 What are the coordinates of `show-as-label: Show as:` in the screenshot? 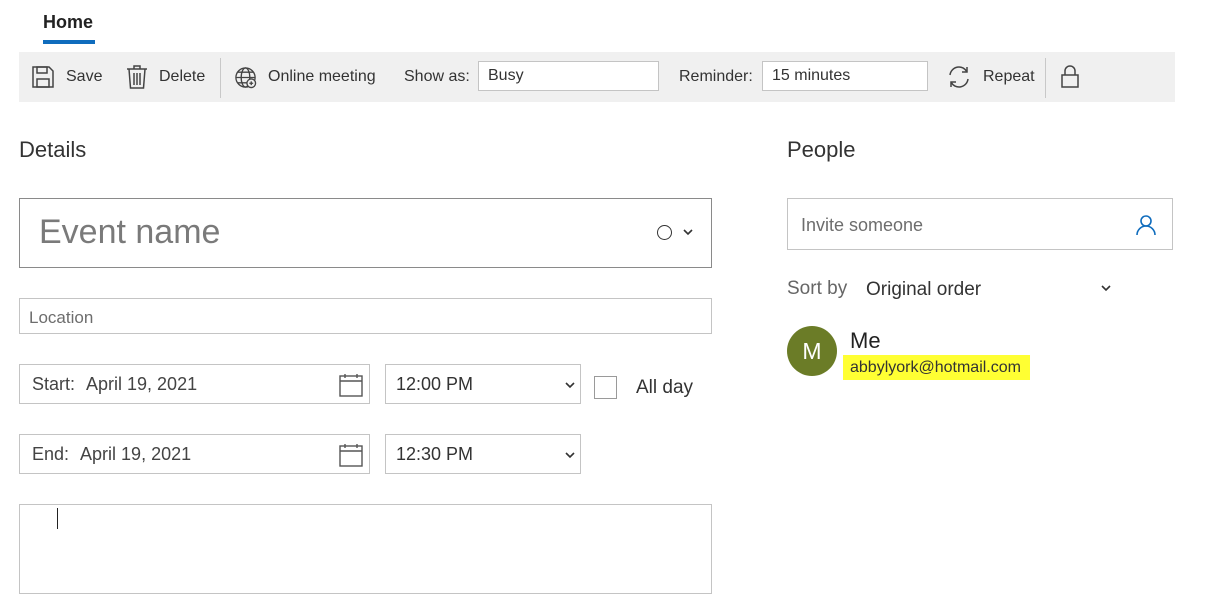 It's located at (437, 76).